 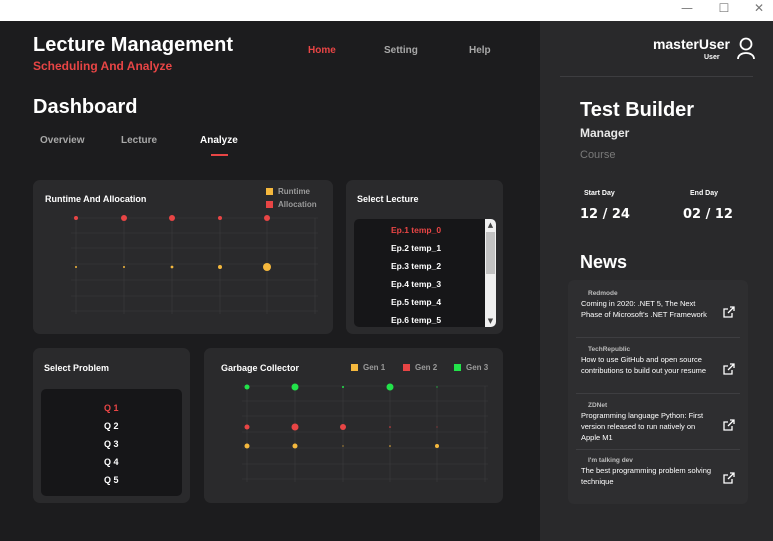 I want to click on test-builder-role: Manager, so click(x=605, y=133).